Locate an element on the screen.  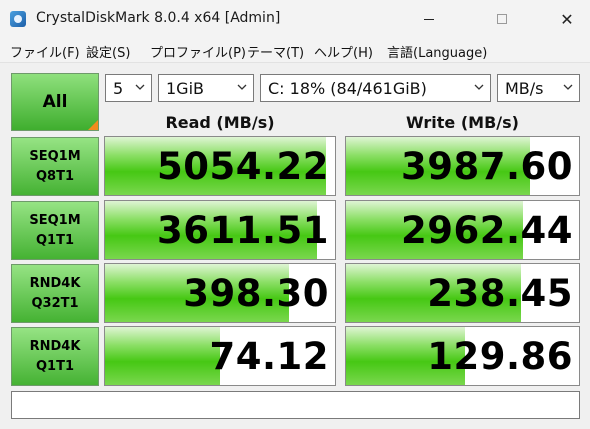
test-count-select: 5 is located at coordinates (128, 88).